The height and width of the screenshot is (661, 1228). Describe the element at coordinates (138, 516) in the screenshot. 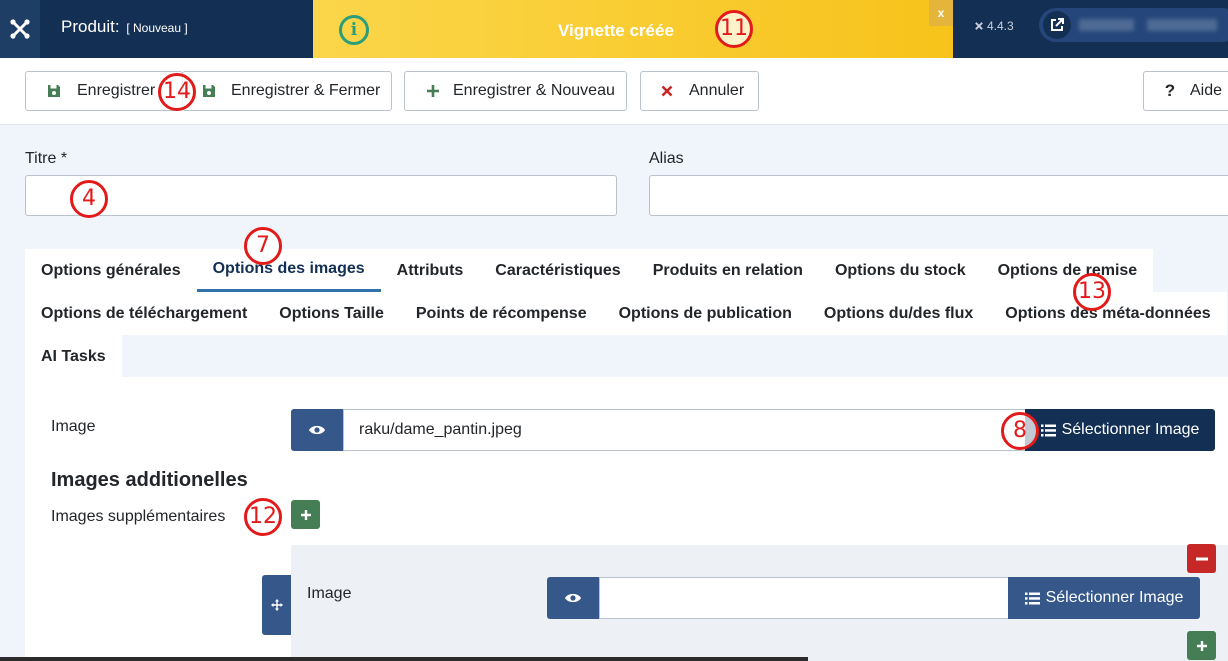

I see `supplementary-images-label: Images supplémentaires` at that location.